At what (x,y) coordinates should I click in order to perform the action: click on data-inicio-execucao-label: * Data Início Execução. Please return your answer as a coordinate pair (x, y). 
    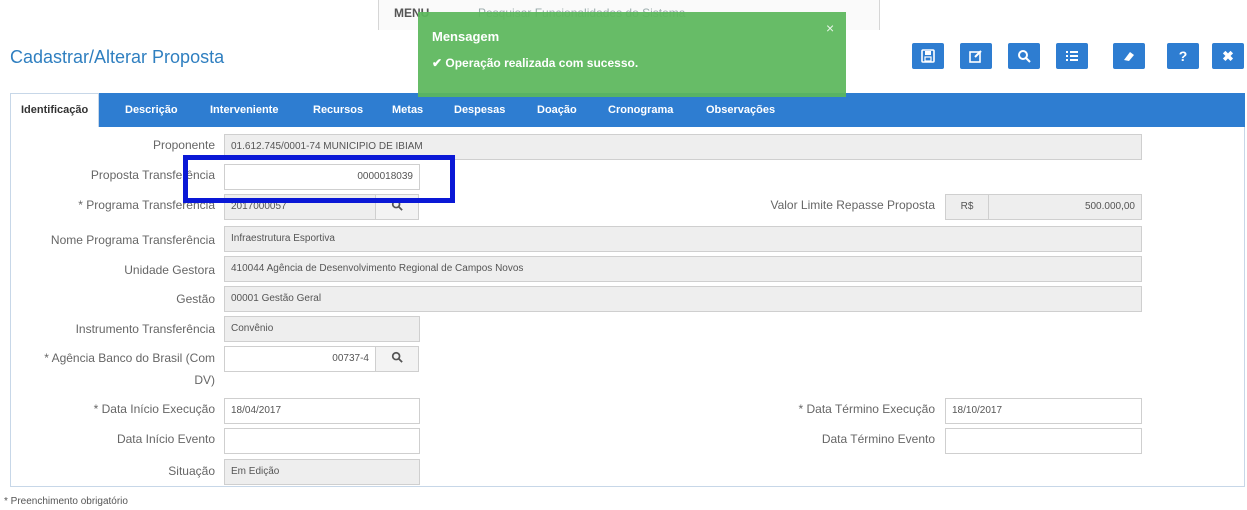
    Looking at the image, I should click on (154, 409).